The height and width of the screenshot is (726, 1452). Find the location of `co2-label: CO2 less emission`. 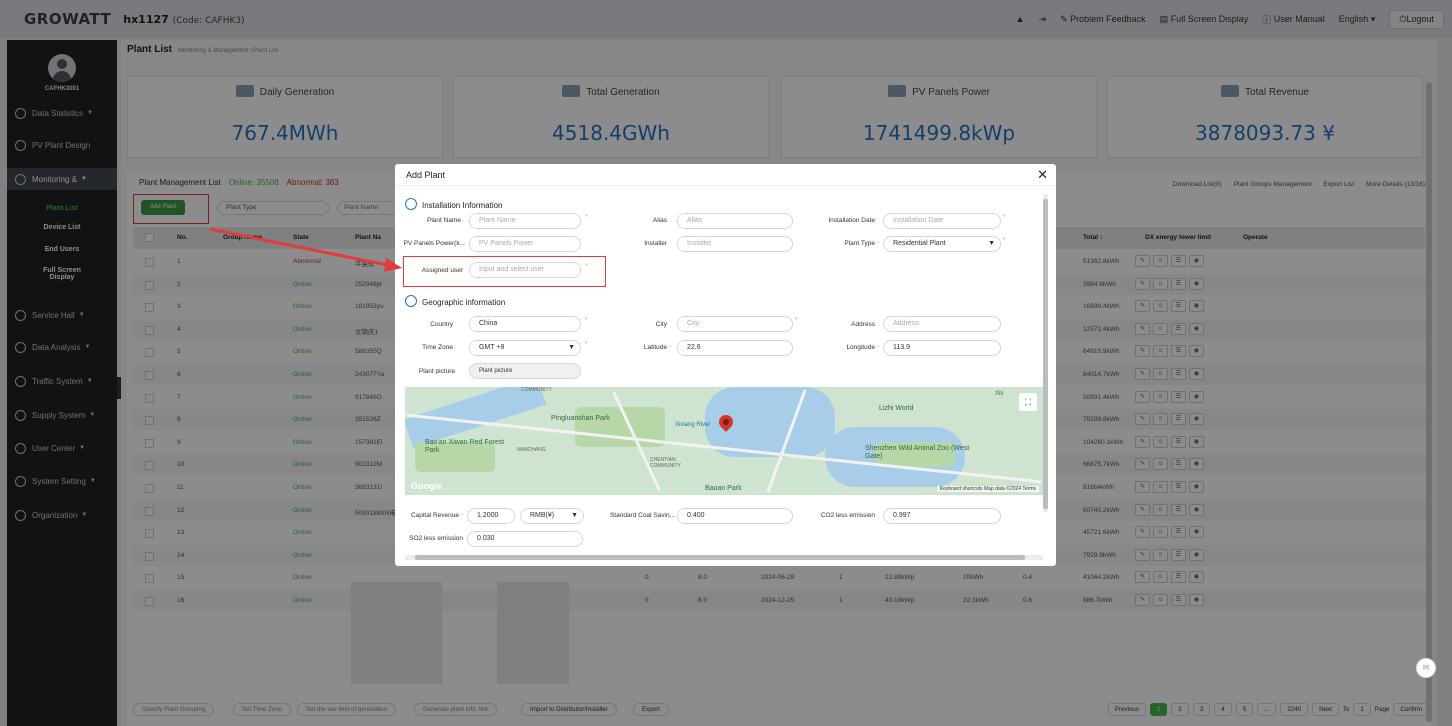

co2-label: CO2 less emission is located at coordinates (847, 515).